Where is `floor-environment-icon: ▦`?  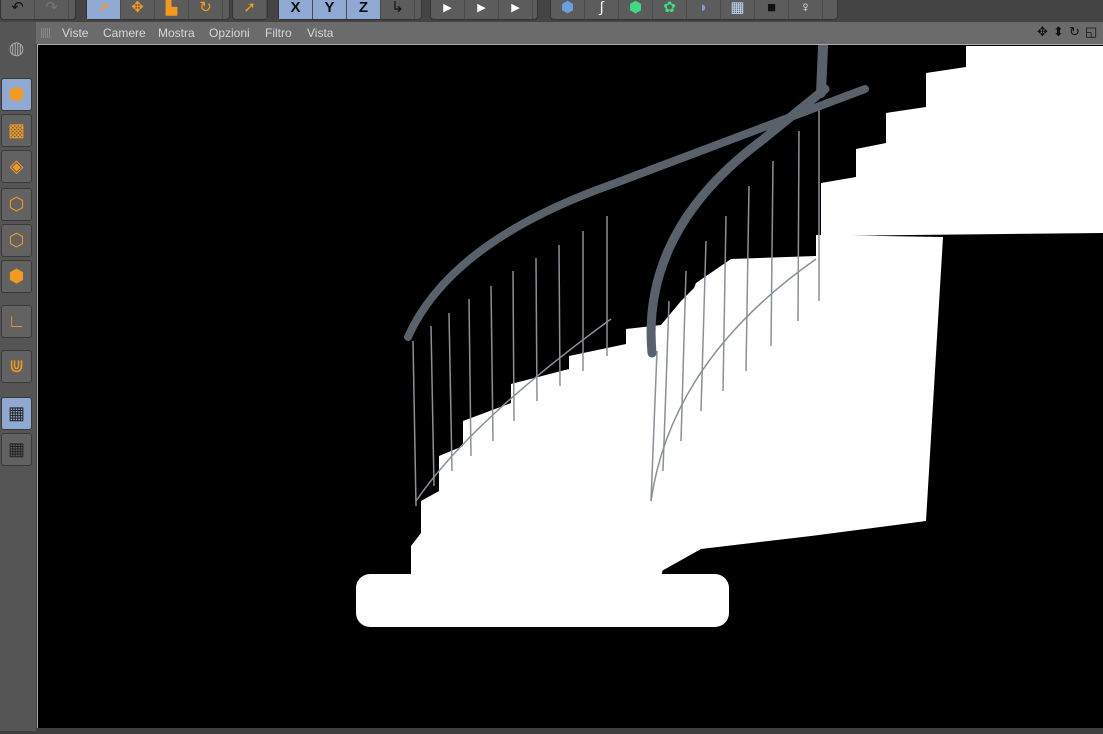
floor-environment-icon: ▦ is located at coordinates (738, 9).